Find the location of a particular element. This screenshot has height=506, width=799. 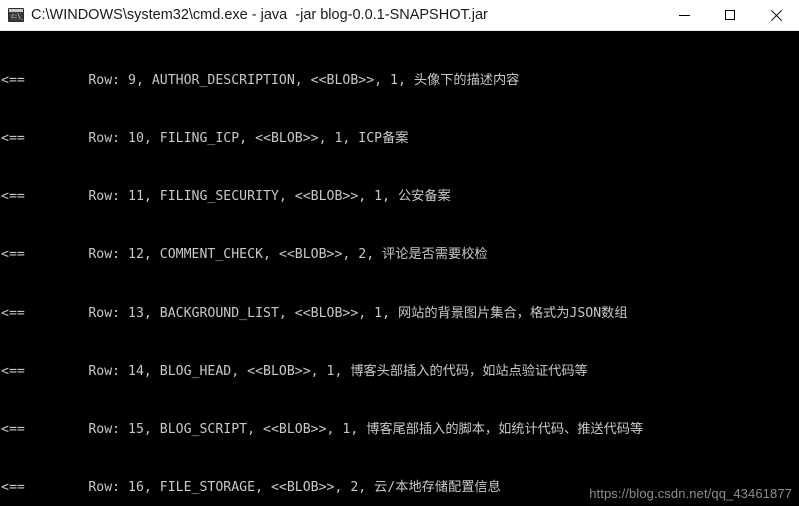

cmd-console-icon: c:\_ is located at coordinates (16, 15).